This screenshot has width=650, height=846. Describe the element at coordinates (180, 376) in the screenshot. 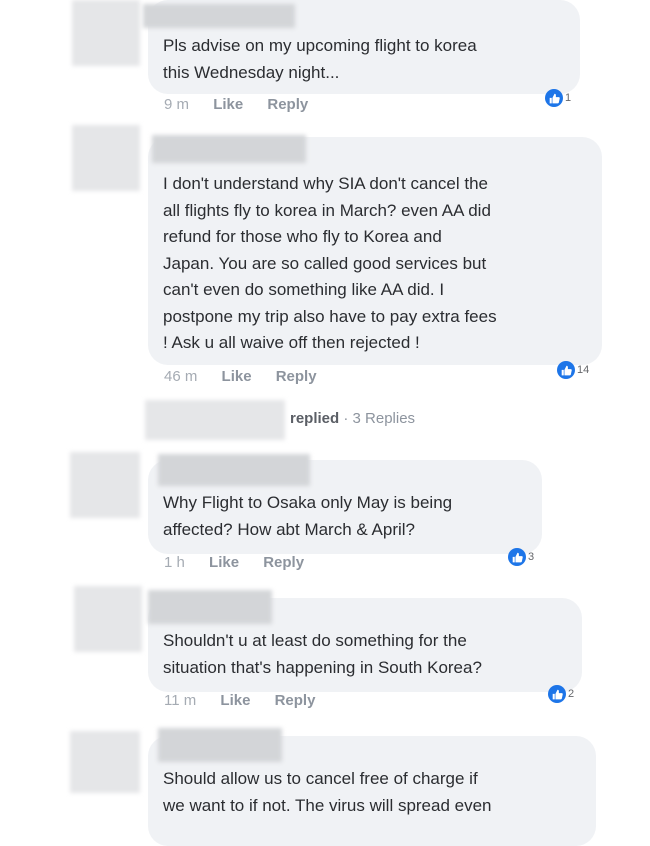

I see `comment-timestamp: 46 m` at that location.